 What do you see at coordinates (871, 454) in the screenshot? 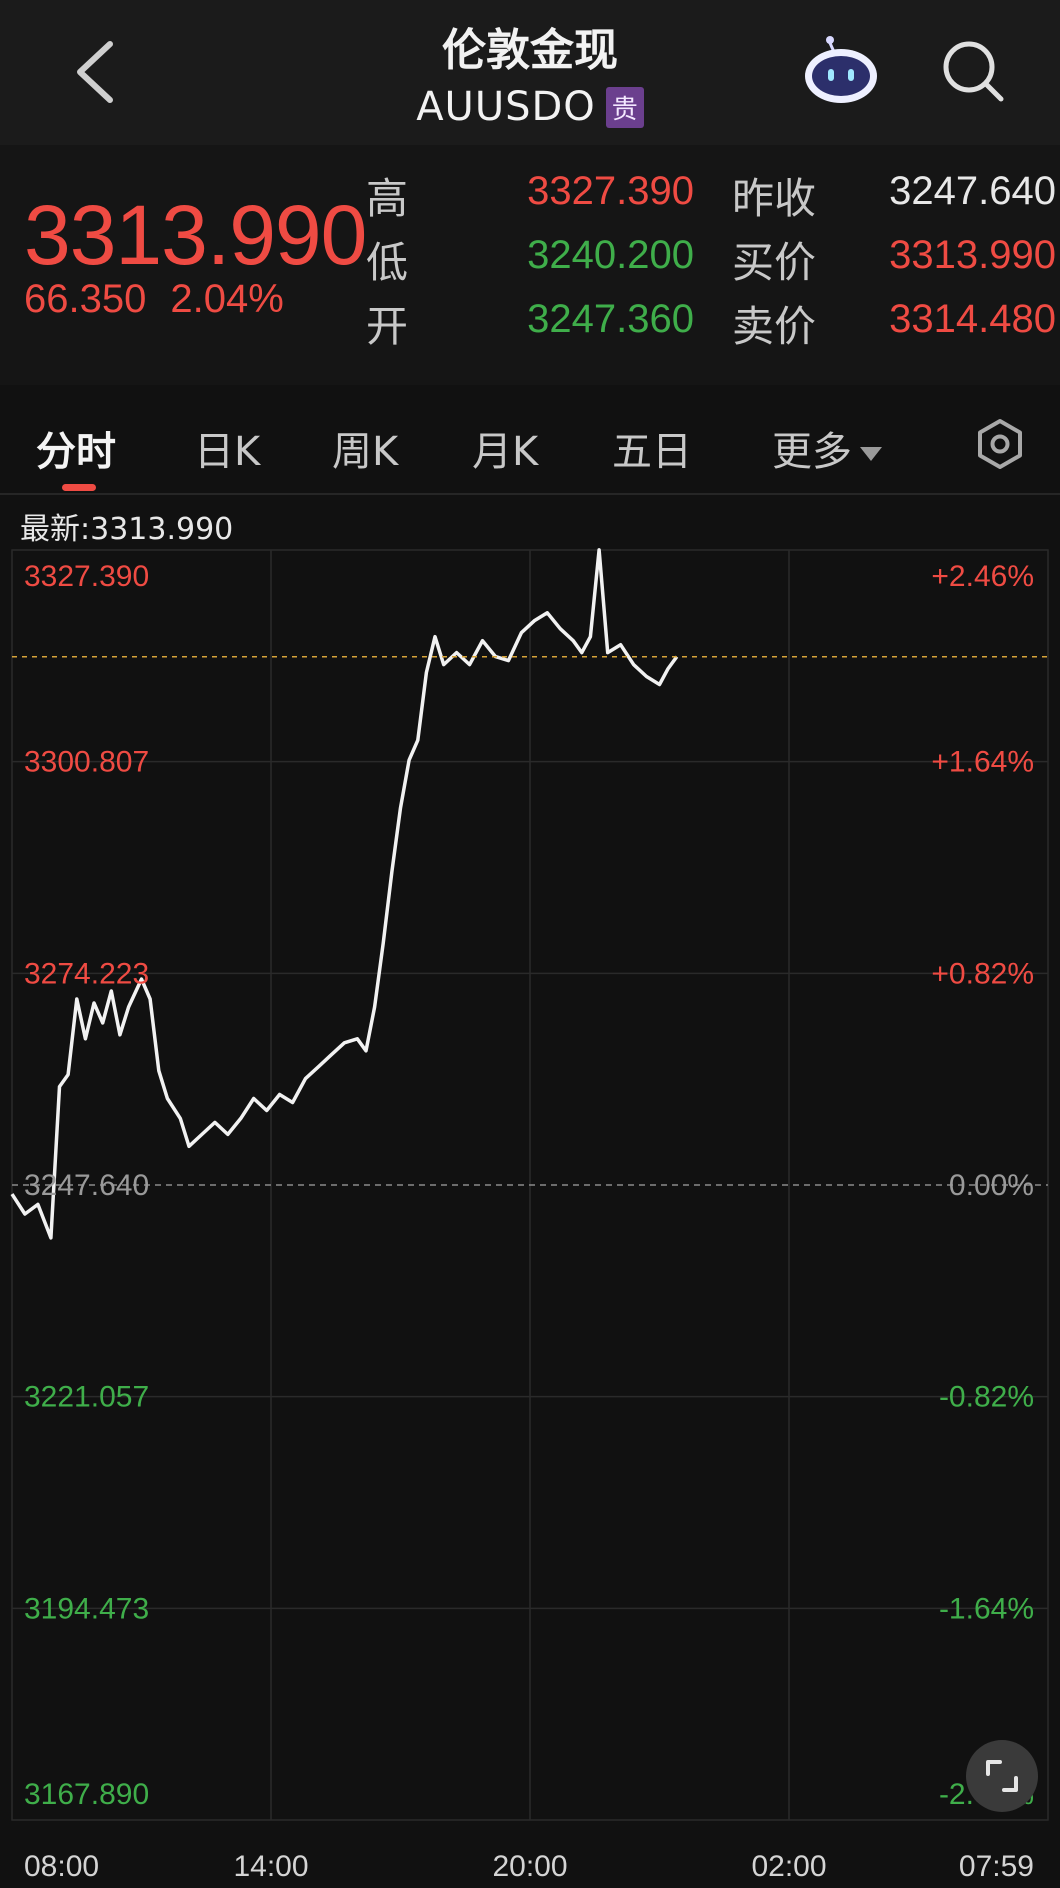
I see `caret-down-icon` at bounding box center [871, 454].